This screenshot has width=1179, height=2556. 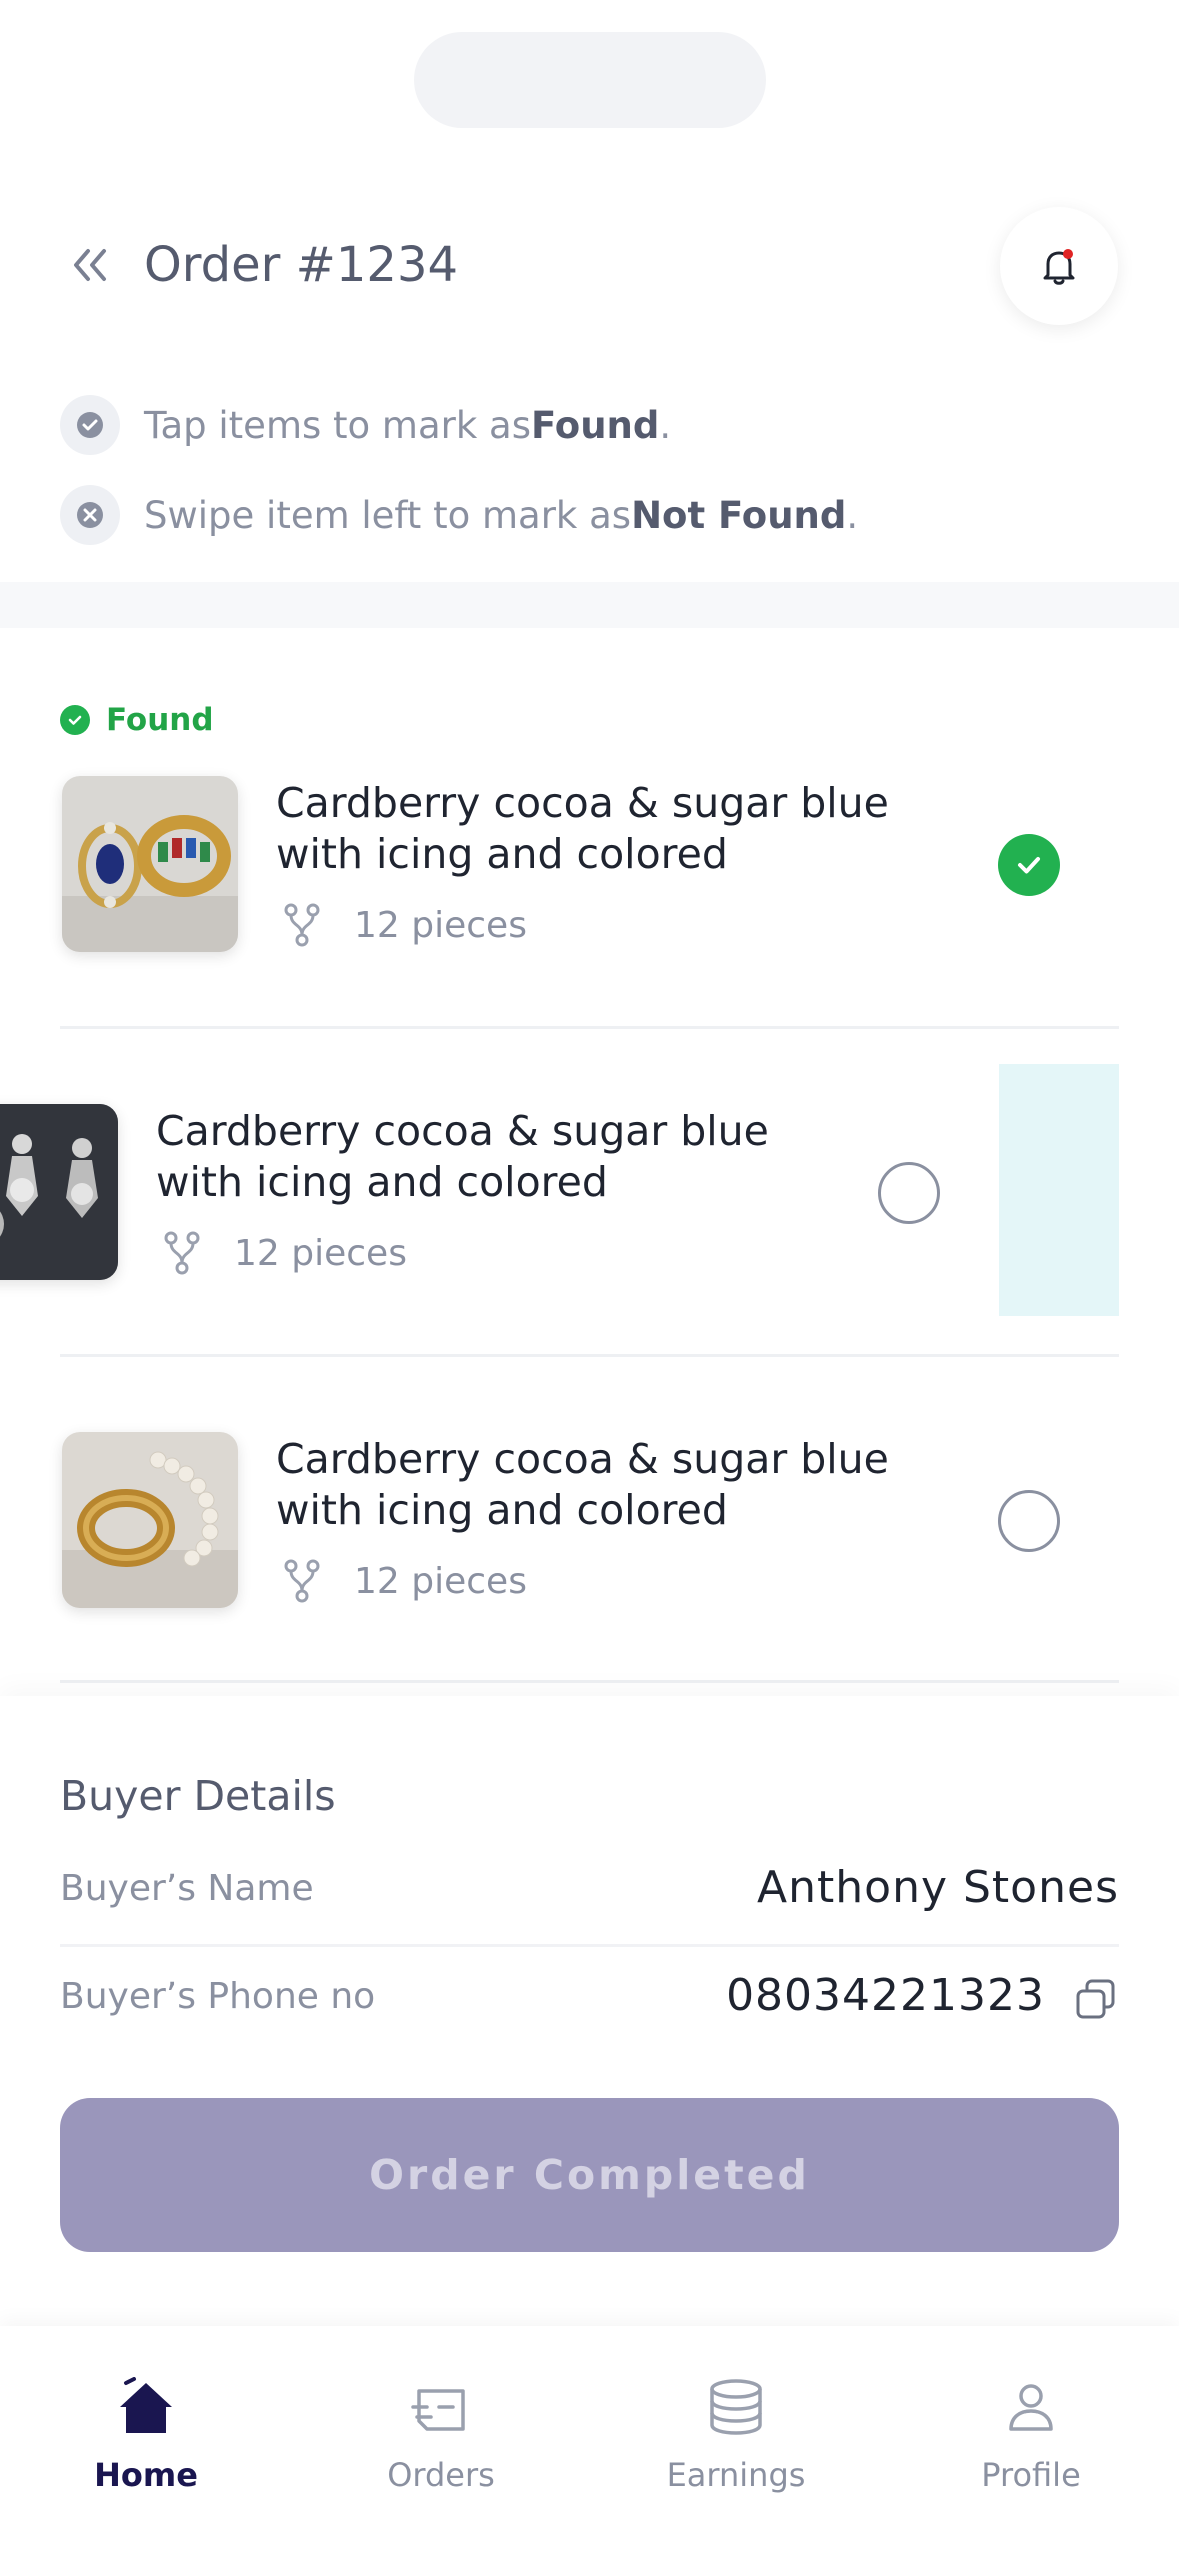 I want to click on buyer-details-title: Buyer Details, so click(x=198, y=1796).